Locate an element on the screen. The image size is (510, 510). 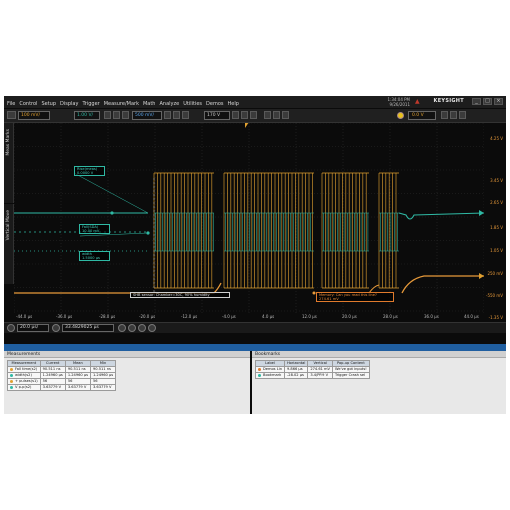
annotation-fall-sda-value: 10.00 mV is located at coordinates (91, 231).